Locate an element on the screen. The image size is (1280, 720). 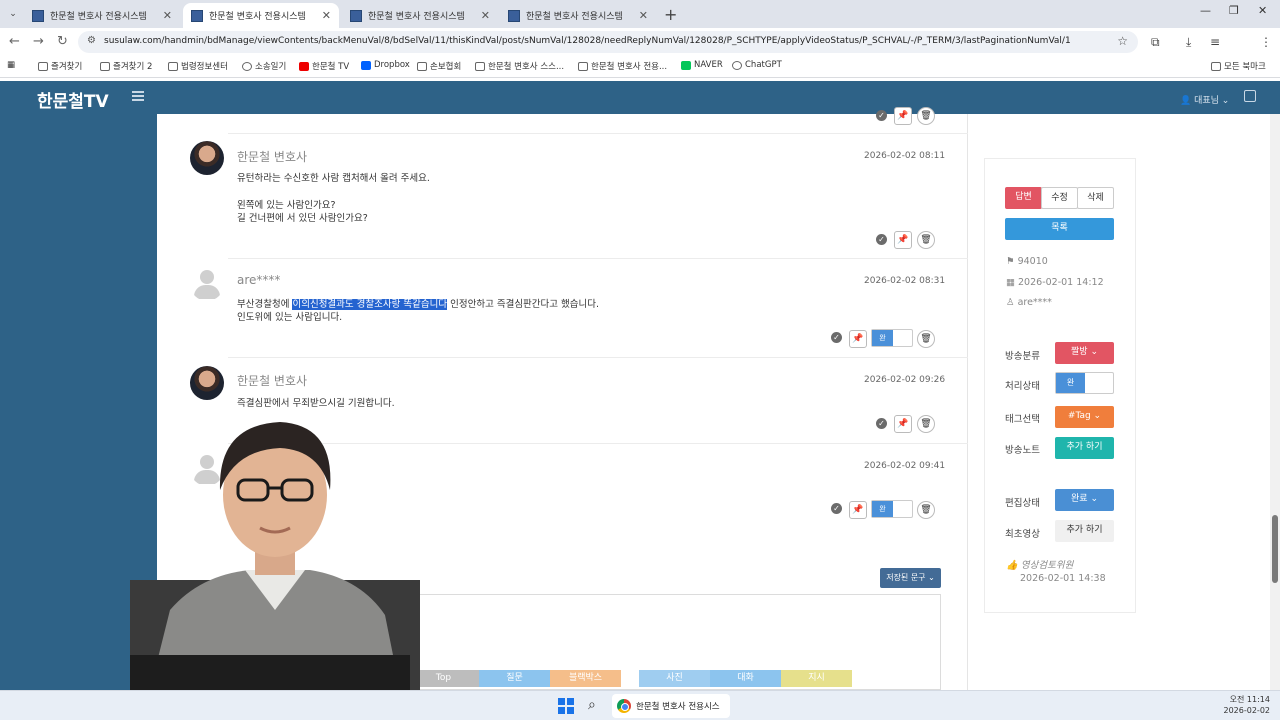
bookmark-item: ChatGPT is located at coordinates (757, 65).